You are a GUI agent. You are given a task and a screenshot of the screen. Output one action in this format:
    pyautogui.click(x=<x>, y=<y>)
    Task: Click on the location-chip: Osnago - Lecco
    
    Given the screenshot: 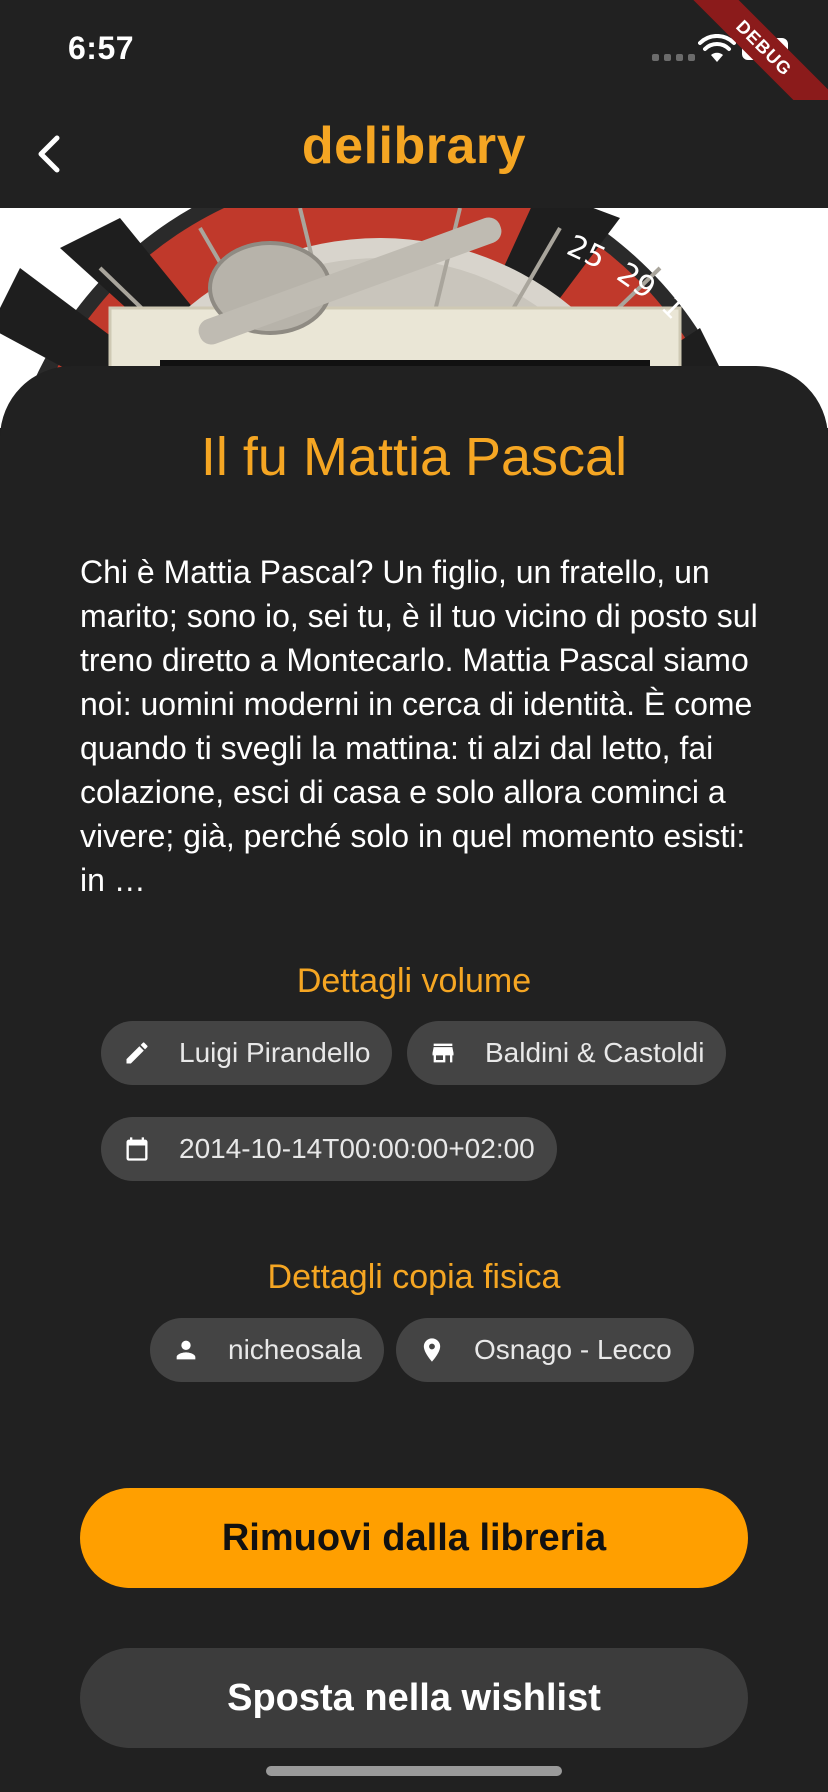 What is the action you would take?
    pyautogui.click(x=545, y=1350)
    